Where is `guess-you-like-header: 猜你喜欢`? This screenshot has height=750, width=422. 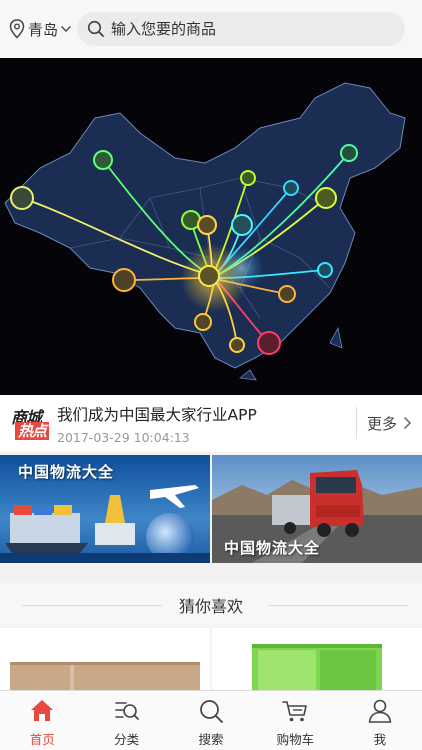
guess-you-like-header: 猜你喜欢 is located at coordinates (211, 605).